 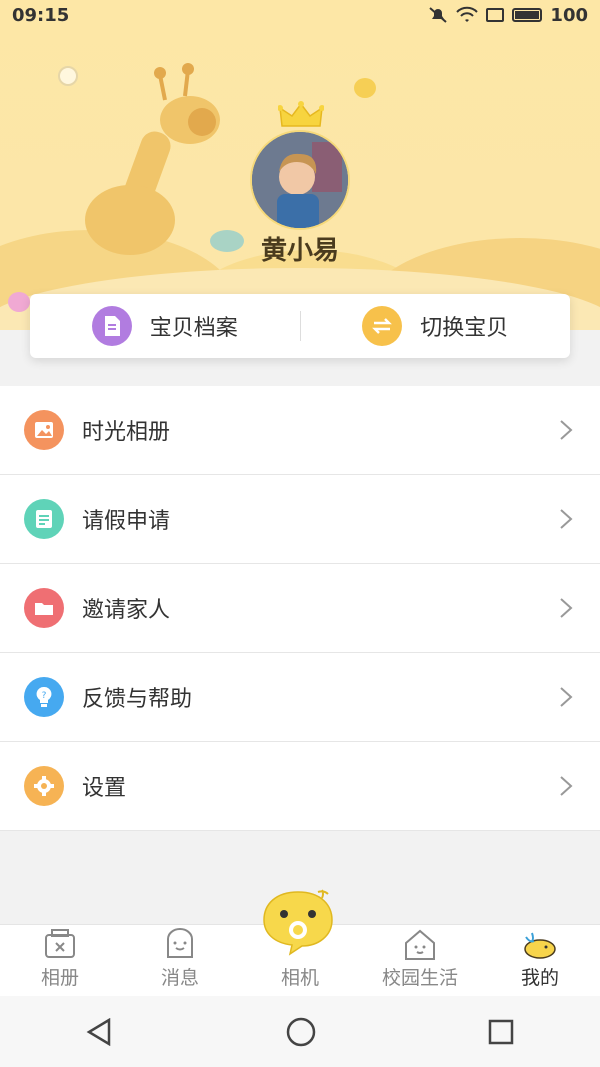 I want to click on status-time: 09:15, so click(x=41, y=15).